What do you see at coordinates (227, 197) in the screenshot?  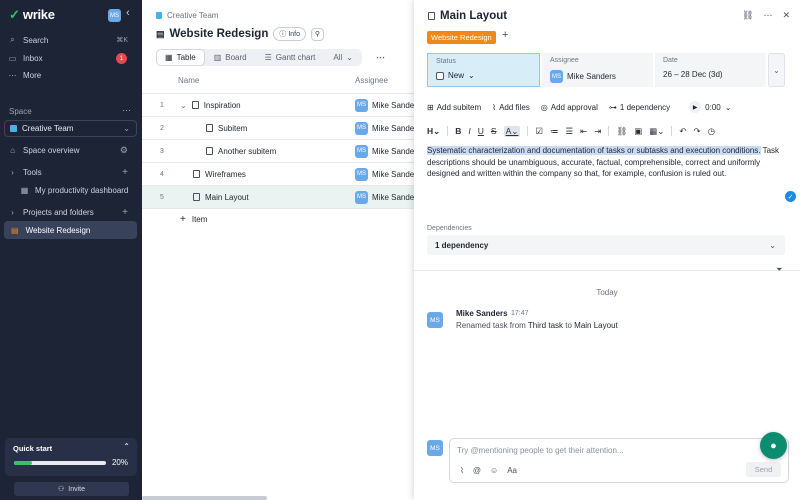 I see `row-name-text: Main Layout` at bounding box center [227, 197].